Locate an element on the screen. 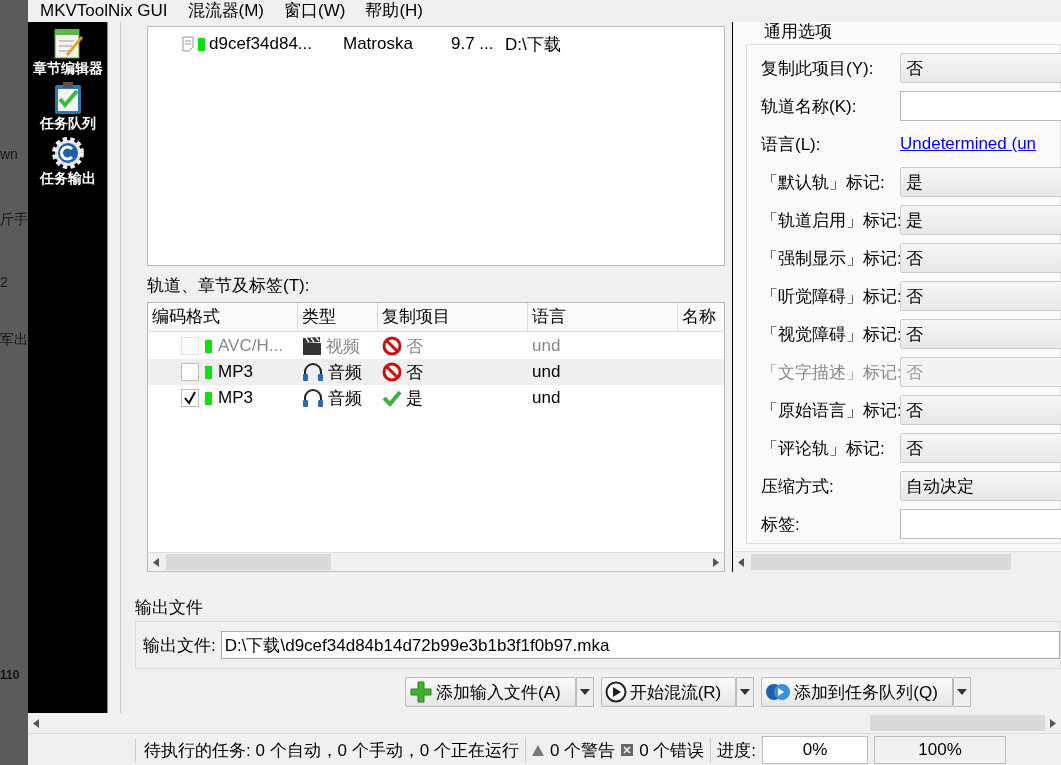 The width and height of the screenshot is (1061, 765). sidebar-label: 任务队列 is located at coordinates (67, 123).